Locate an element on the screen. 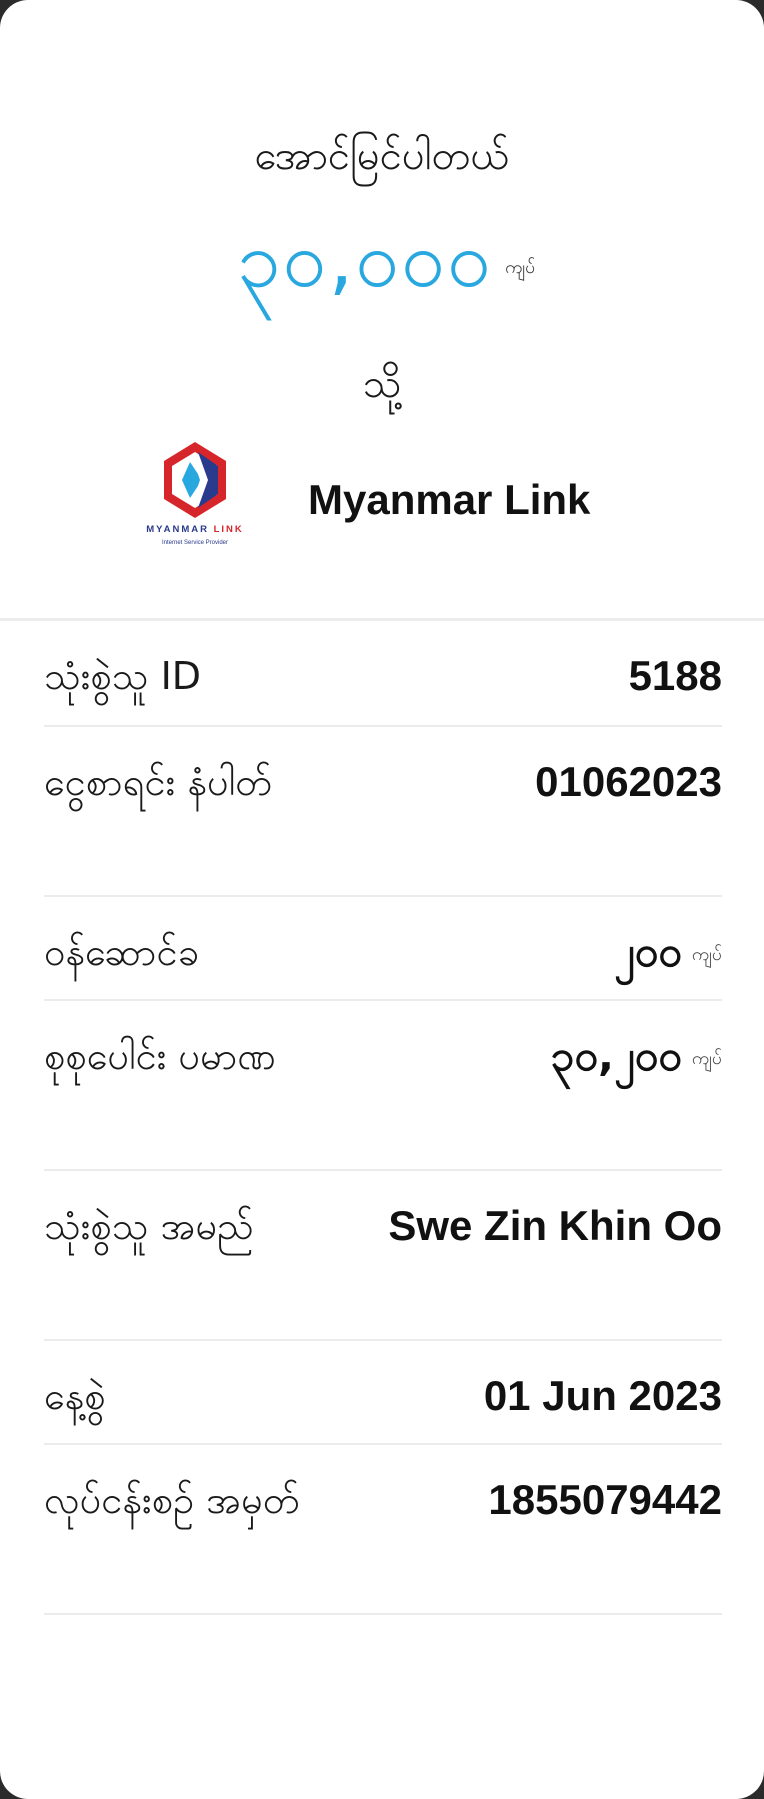  service-fee-label: ဝန်ဆောင်ခ is located at coordinates (121, 952).